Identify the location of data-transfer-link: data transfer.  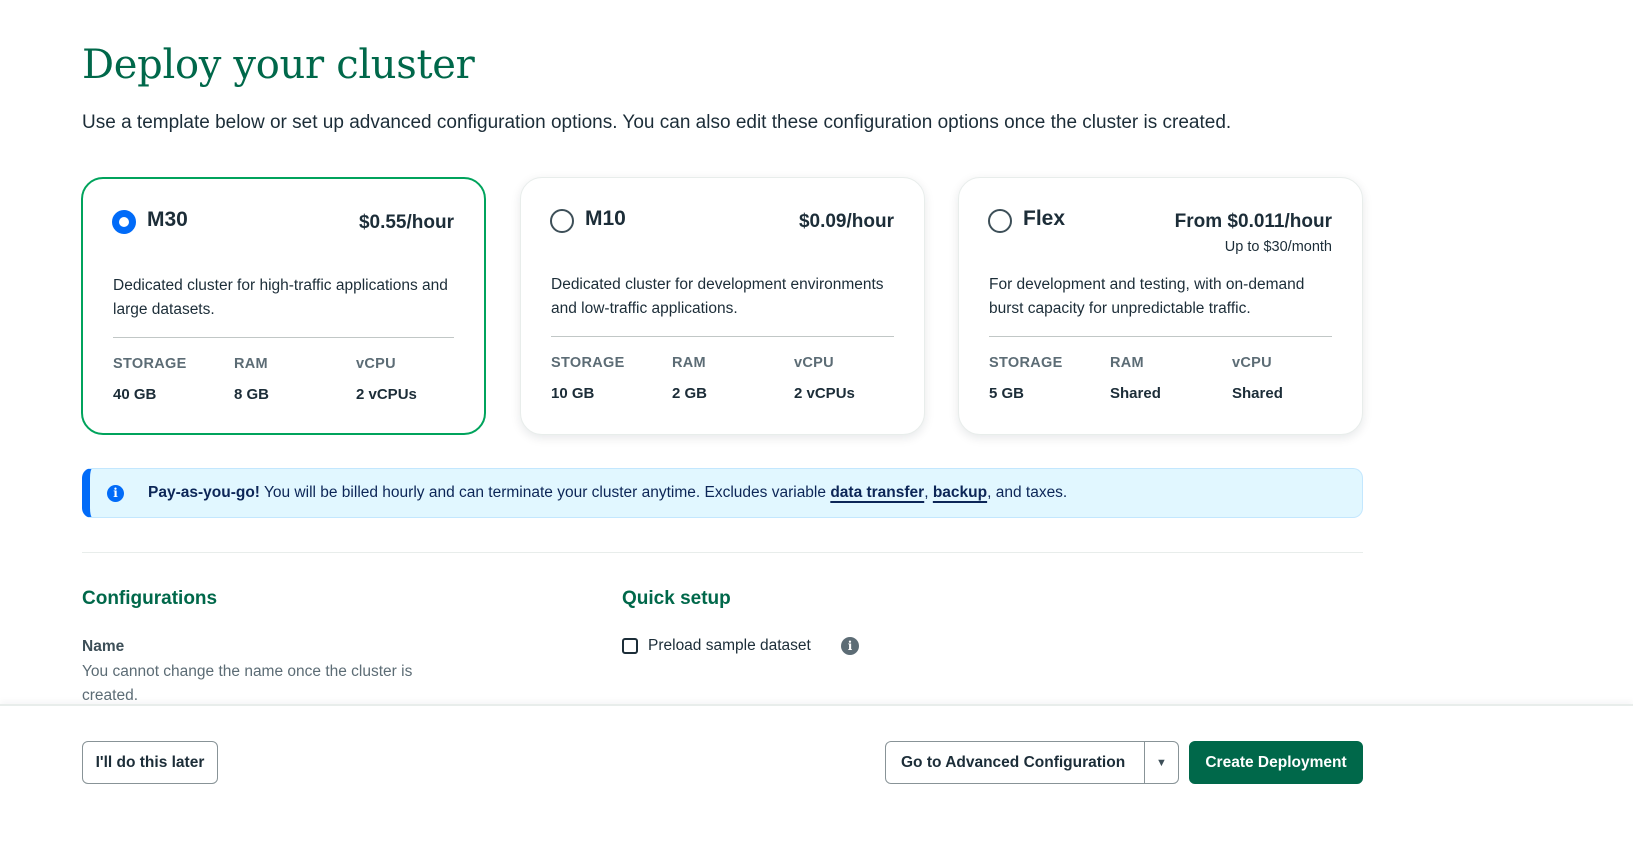
(877, 493).